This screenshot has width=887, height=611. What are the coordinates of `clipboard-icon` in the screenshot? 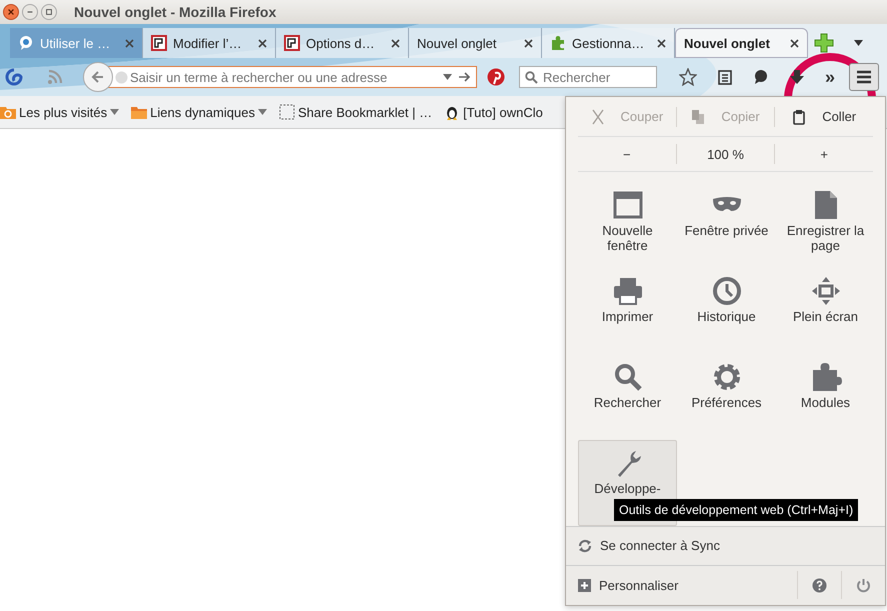 It's located at (799, 116).